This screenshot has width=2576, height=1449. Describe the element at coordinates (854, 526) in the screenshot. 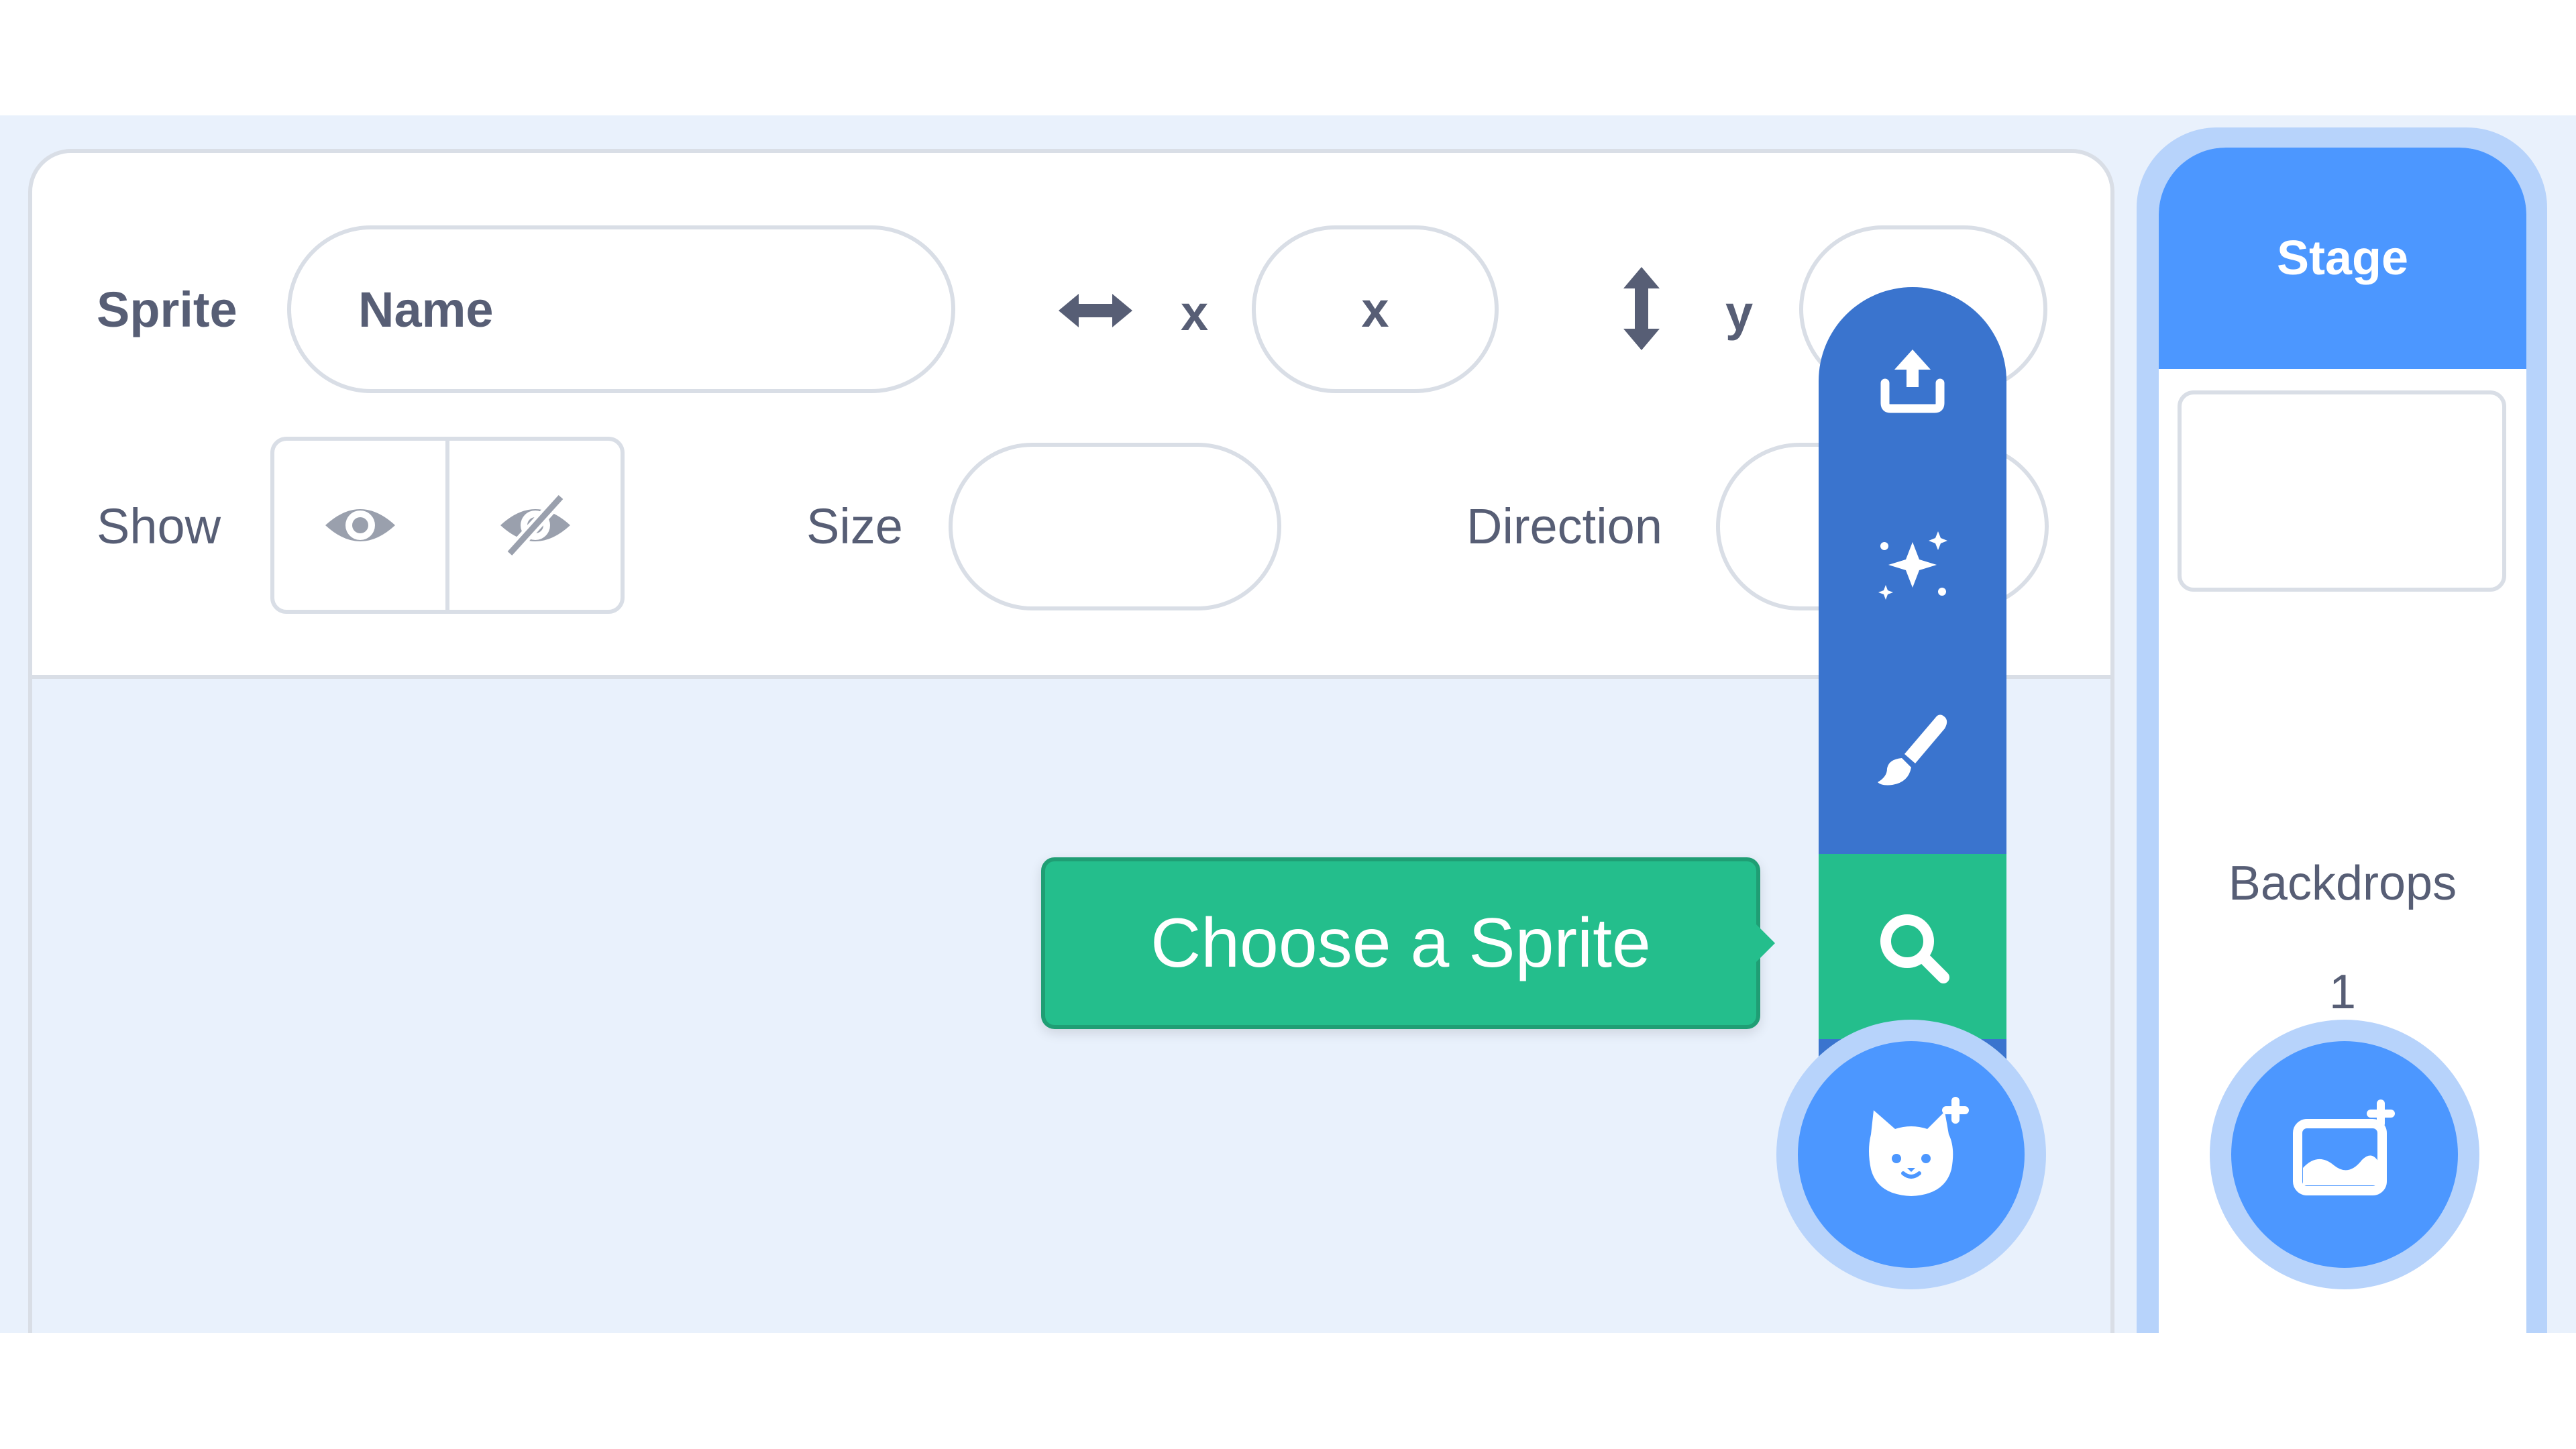

I see `size-label: Size` at that location.